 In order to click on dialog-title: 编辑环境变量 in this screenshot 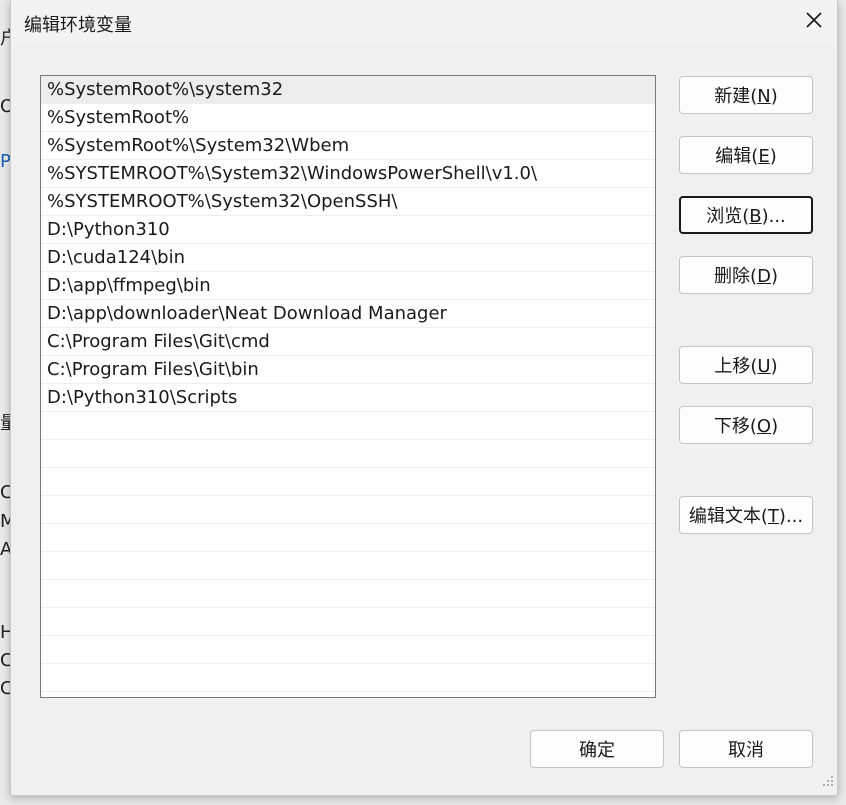, I will do `click(78, 25)`.